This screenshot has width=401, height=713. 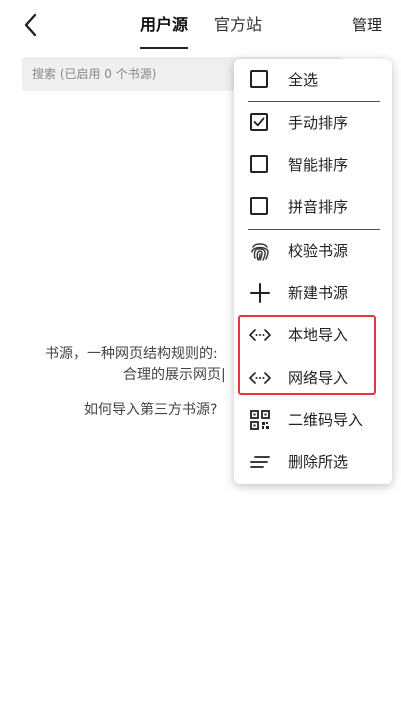 What do you see at coordinates (200, 25) in the screenshot?
I see `top-bar: 用户源 官方站 管理` at bounding box center [200, 25].